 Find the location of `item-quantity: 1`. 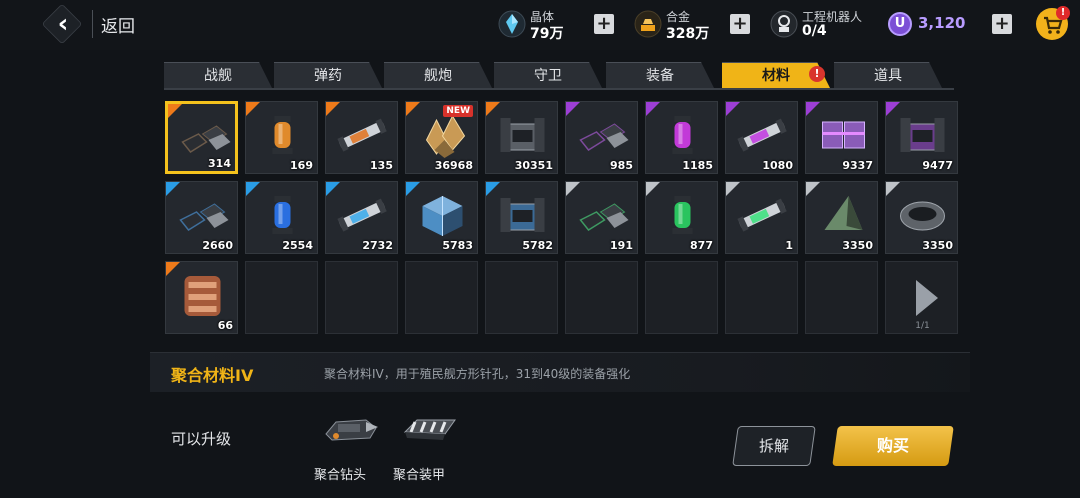

item-quantity: 1 is located at coordinates (789, 245).